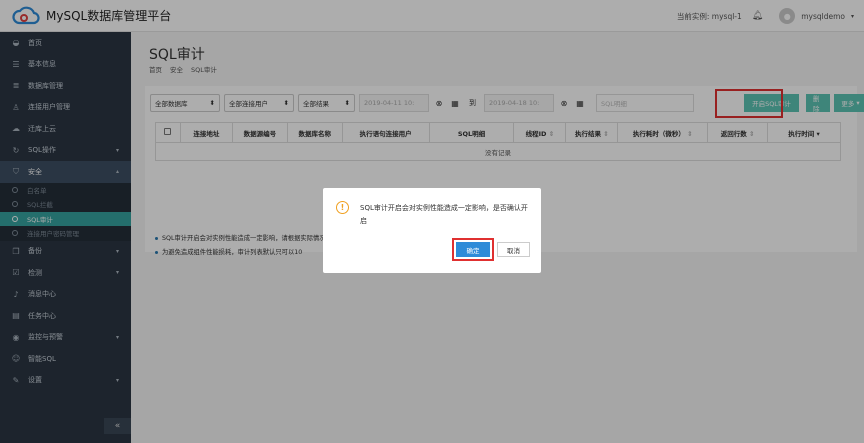  I want to click on confirm-cancel-button: 取消, so click(513, 249).